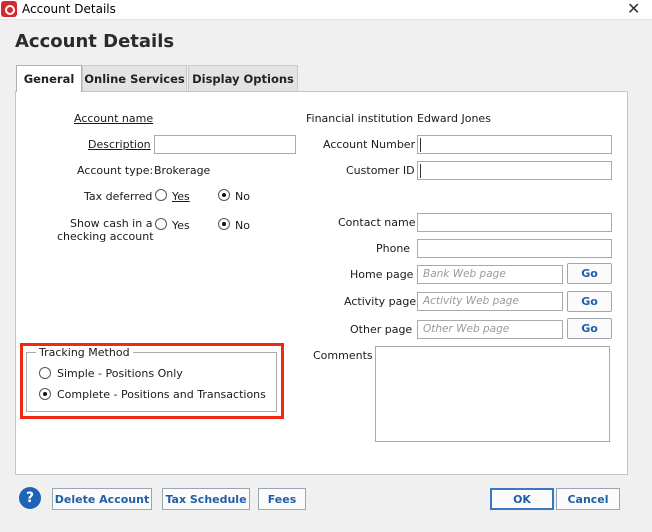 The width and height of the screenshot is (652, 532). What do you see at coordinates (152, 381) in the screenshot?
I see `annotation-highlight-box` at bounding box center [152, 381].